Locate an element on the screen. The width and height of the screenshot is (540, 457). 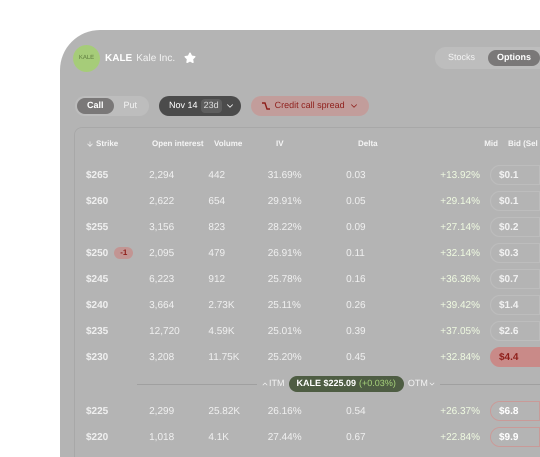
table-cell: 0.67 is located at coordinates (356, 437).